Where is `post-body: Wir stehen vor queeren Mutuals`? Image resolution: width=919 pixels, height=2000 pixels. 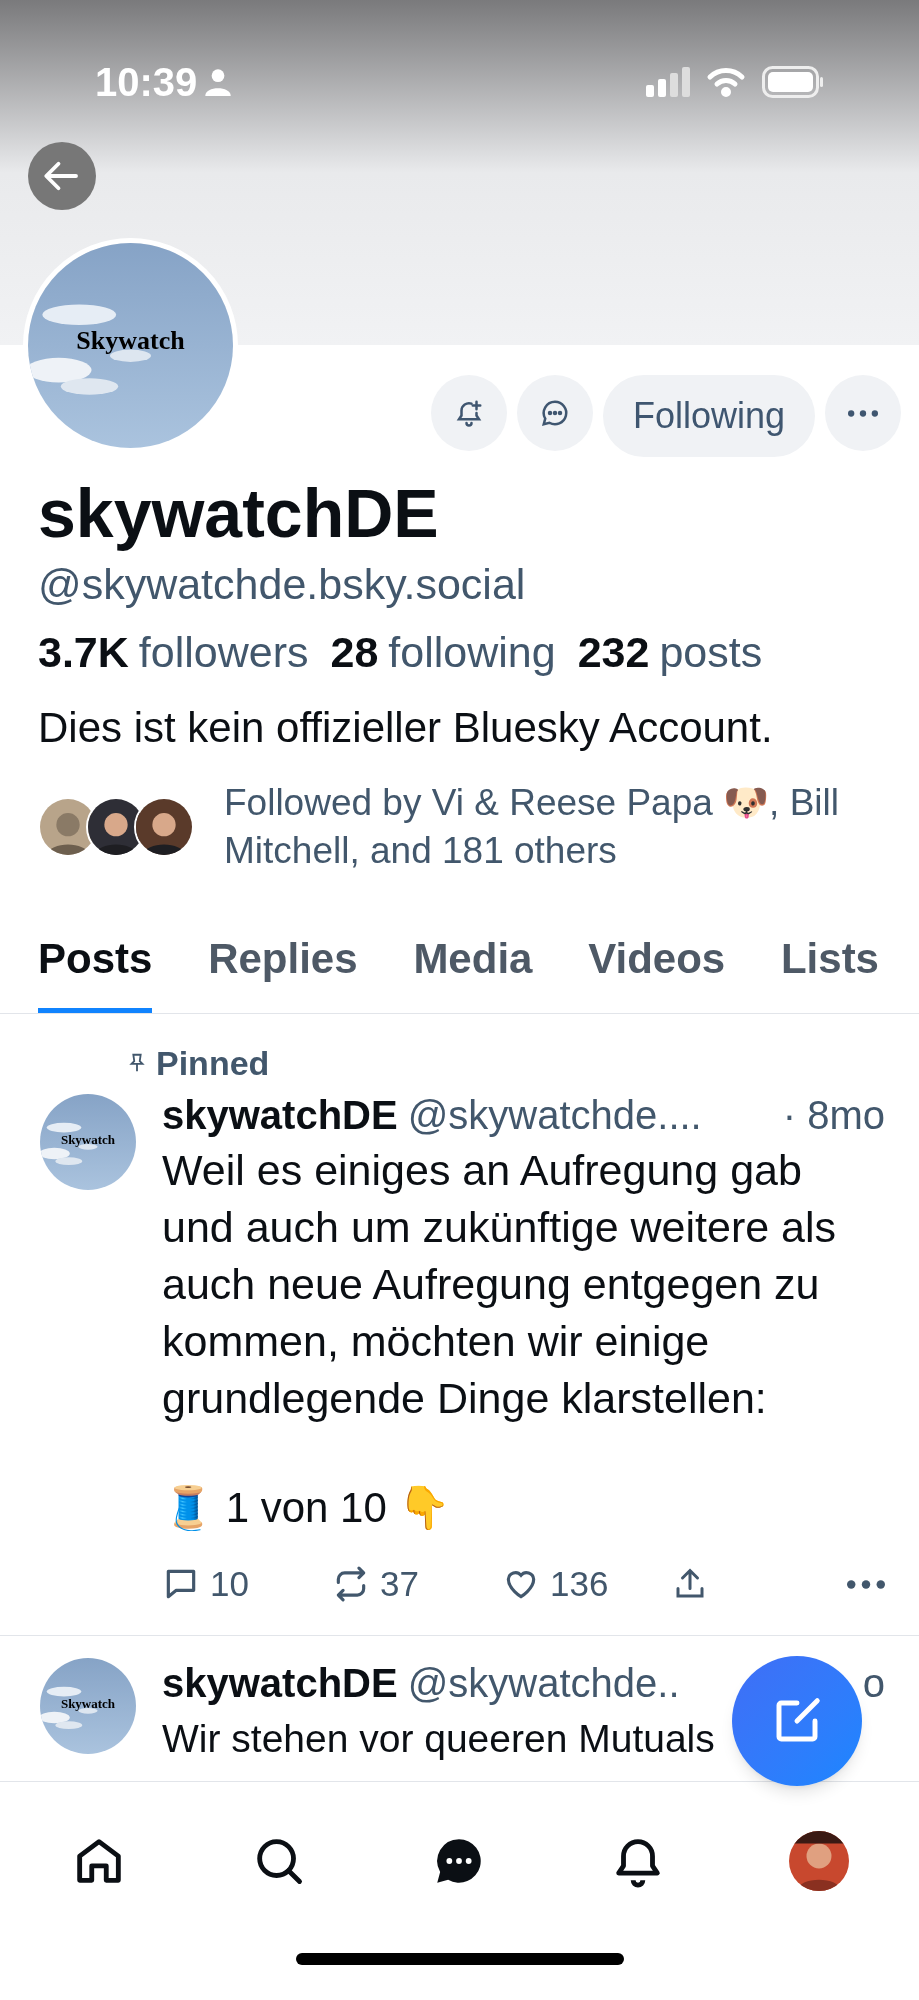
post-body: Wir stehen vor queeren Mutuals is located at coordinates (438, 1738).